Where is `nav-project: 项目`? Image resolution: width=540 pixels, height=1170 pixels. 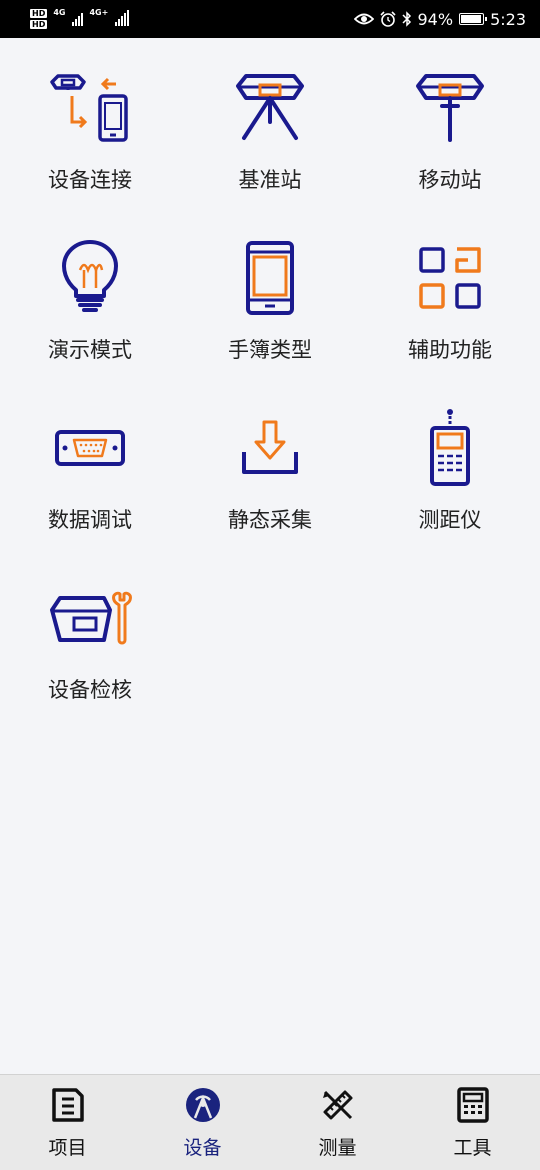 nav-project: 项目 is located at coordinates (67, 1122).